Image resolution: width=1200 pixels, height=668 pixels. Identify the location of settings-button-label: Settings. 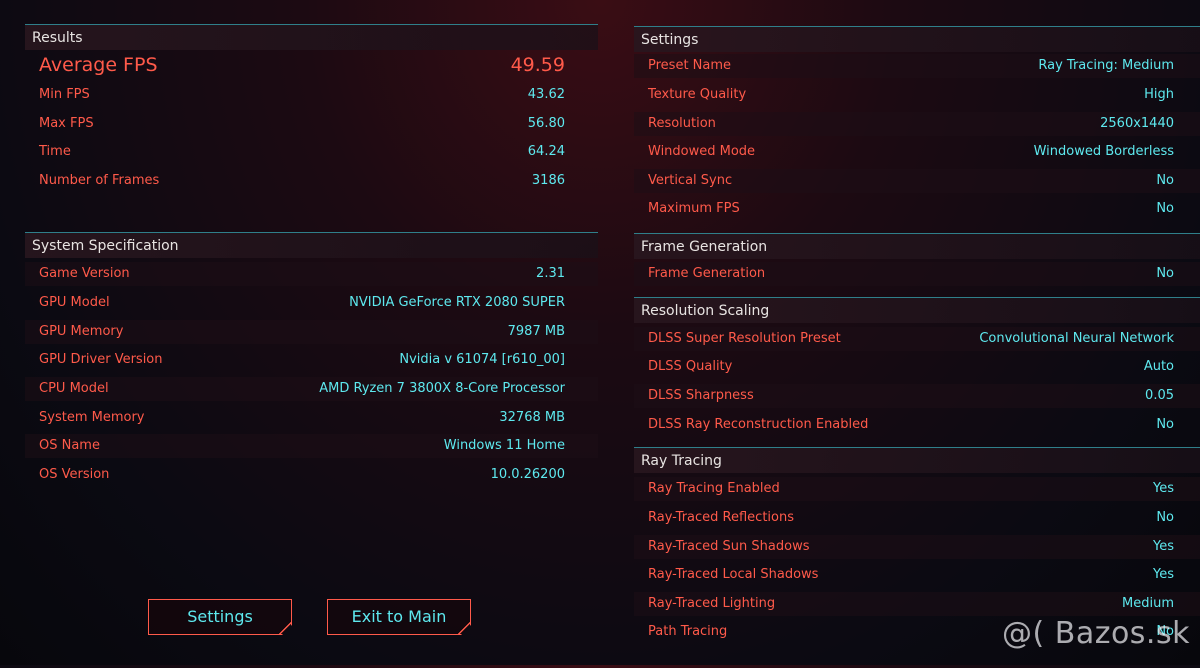
(220, 616).